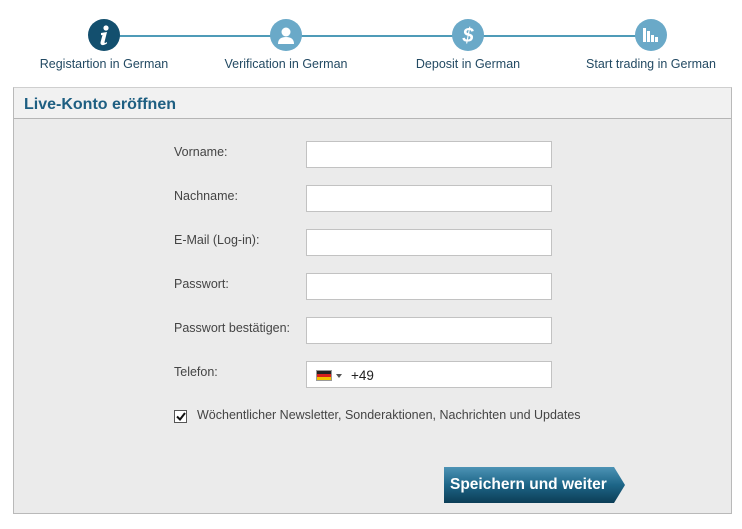  I want to click on step-2-circle, so click(286, 35).